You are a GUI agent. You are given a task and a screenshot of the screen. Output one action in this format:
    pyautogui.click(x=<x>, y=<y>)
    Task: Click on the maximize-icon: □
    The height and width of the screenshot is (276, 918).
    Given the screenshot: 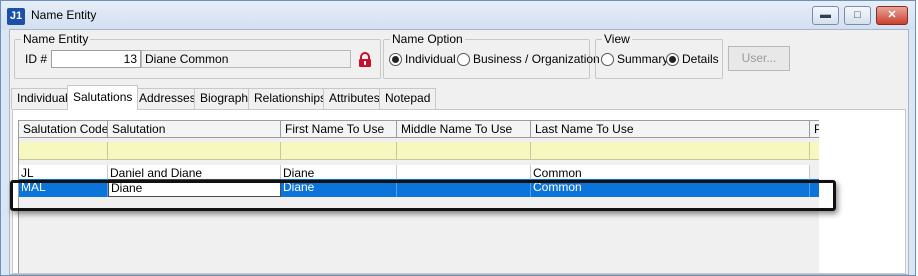 What is the action you would take?
    pyautogui.click(x=857, y=15)
    